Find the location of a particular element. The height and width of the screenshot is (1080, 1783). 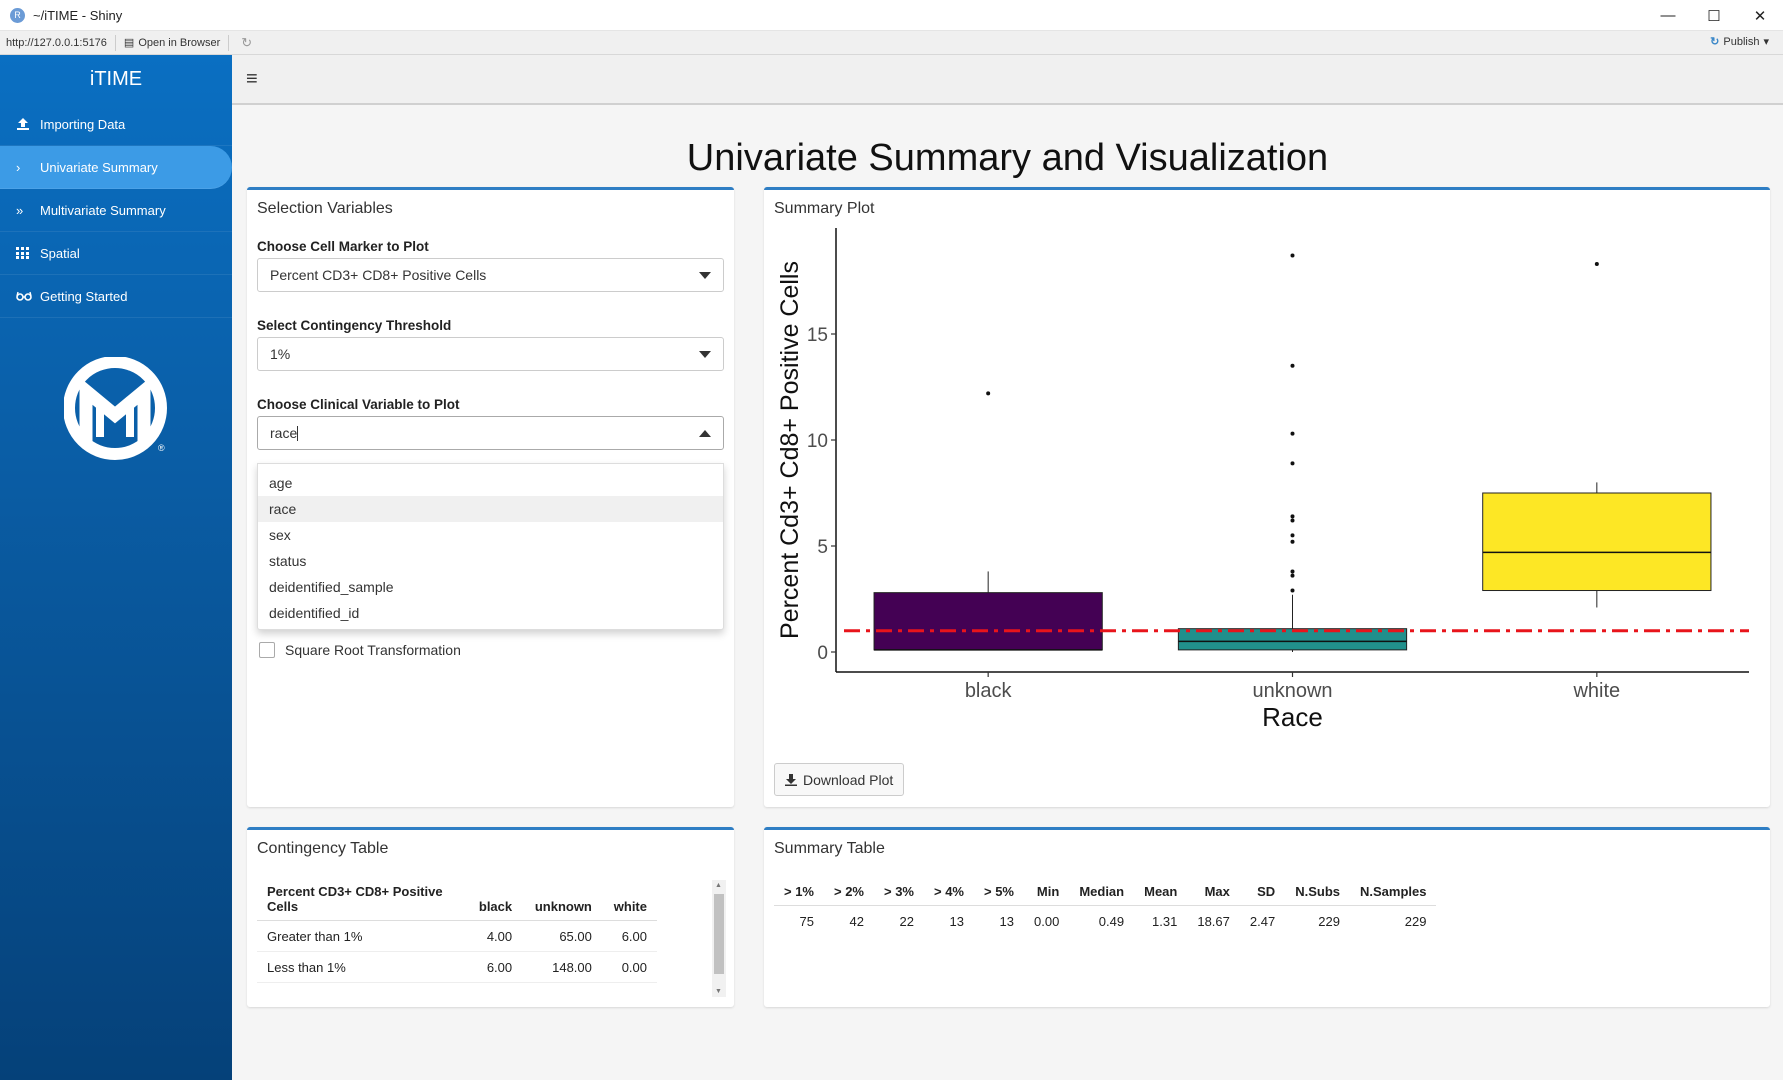

sidebar-item-label: Univariate Summary is located at coordinates (99, 167).